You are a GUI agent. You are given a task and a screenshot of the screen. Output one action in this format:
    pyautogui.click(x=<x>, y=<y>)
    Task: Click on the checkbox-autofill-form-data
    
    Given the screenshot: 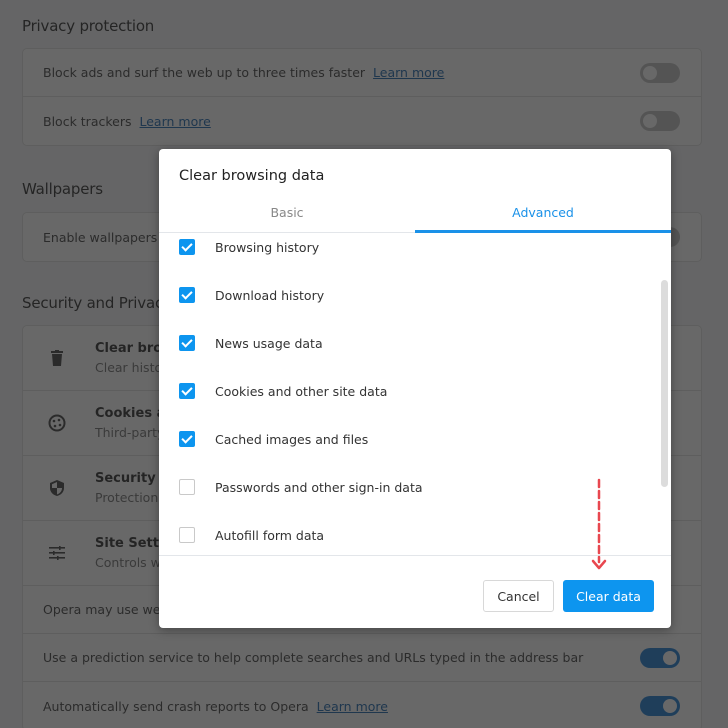 What is the action you would take?
    pyautogui.click(x=187, y=535)
    